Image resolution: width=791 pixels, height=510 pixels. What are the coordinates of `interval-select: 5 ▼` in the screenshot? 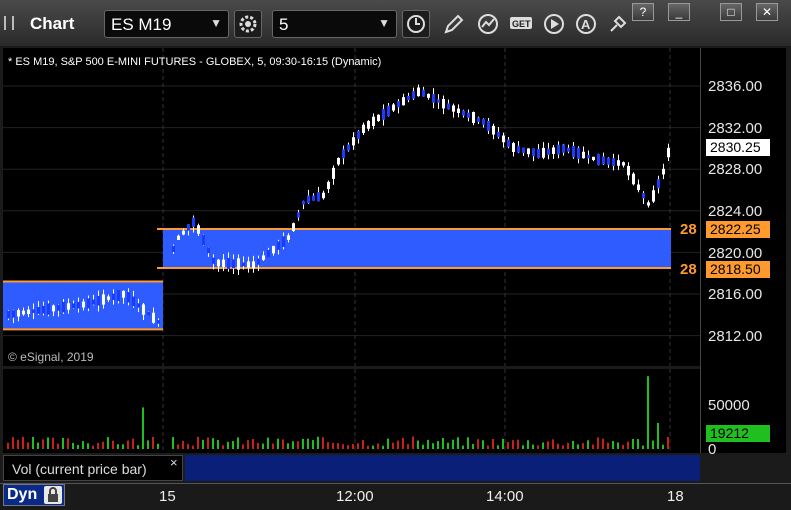 It's located at (334, 24).